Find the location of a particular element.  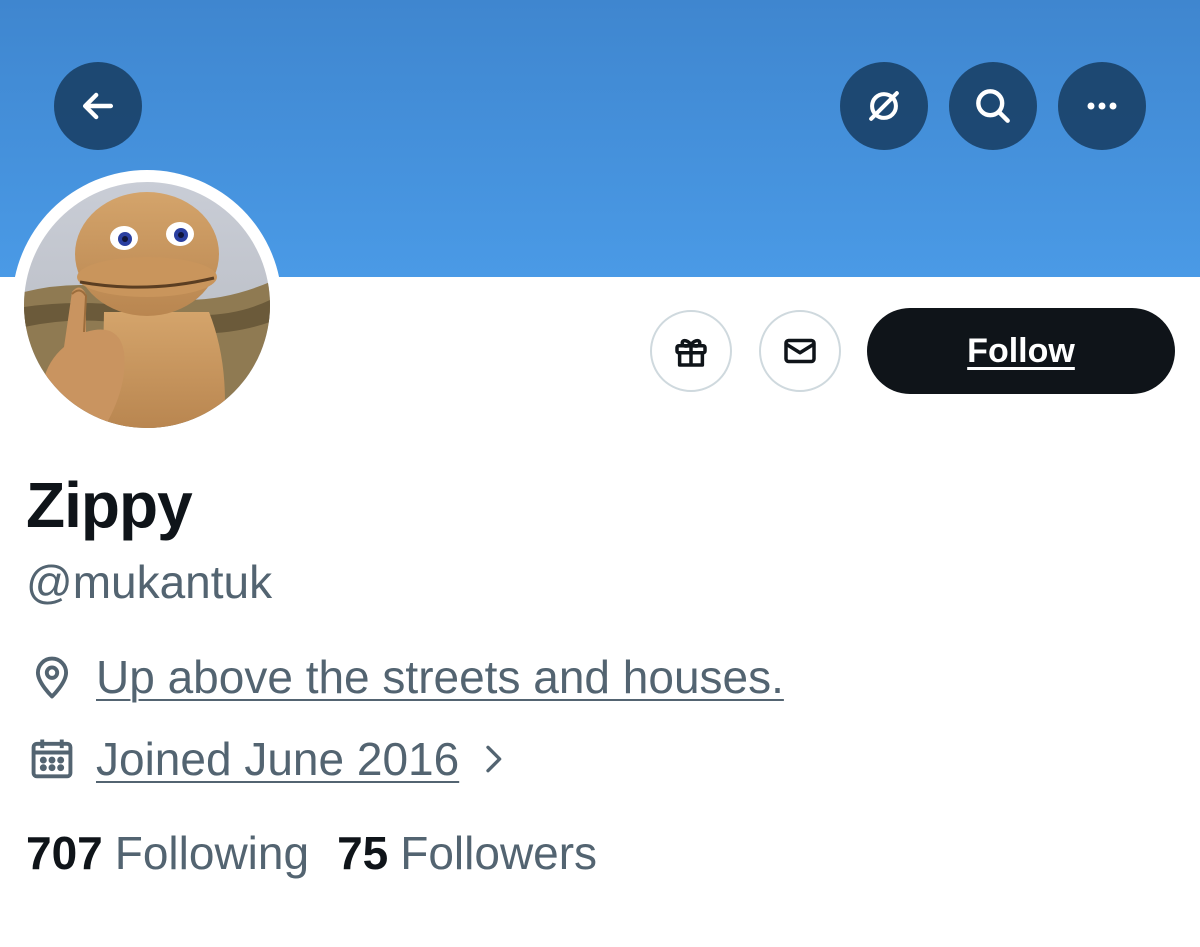

followers-stat: 75 Followers is located at coordinates (467, 853).